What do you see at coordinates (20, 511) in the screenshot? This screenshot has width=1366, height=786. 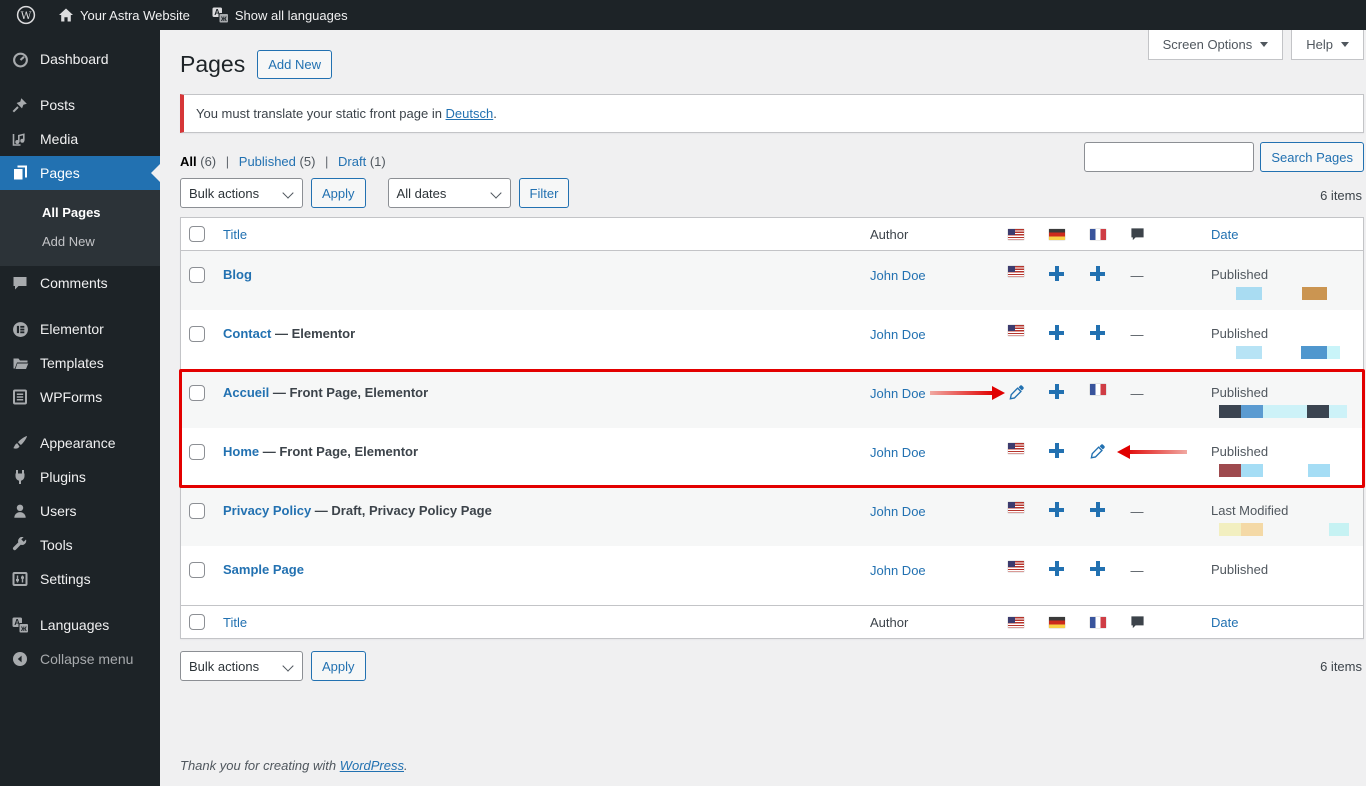 I see `user-icon` at bounding box center [20, 511].